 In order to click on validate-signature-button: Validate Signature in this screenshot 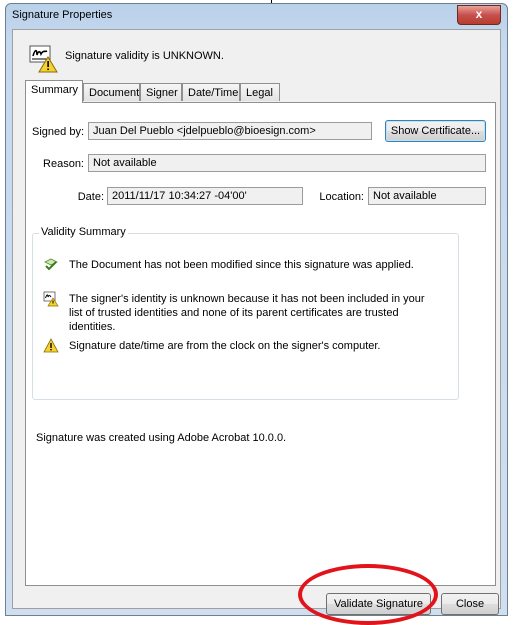, I will do `click(378, 604)`.